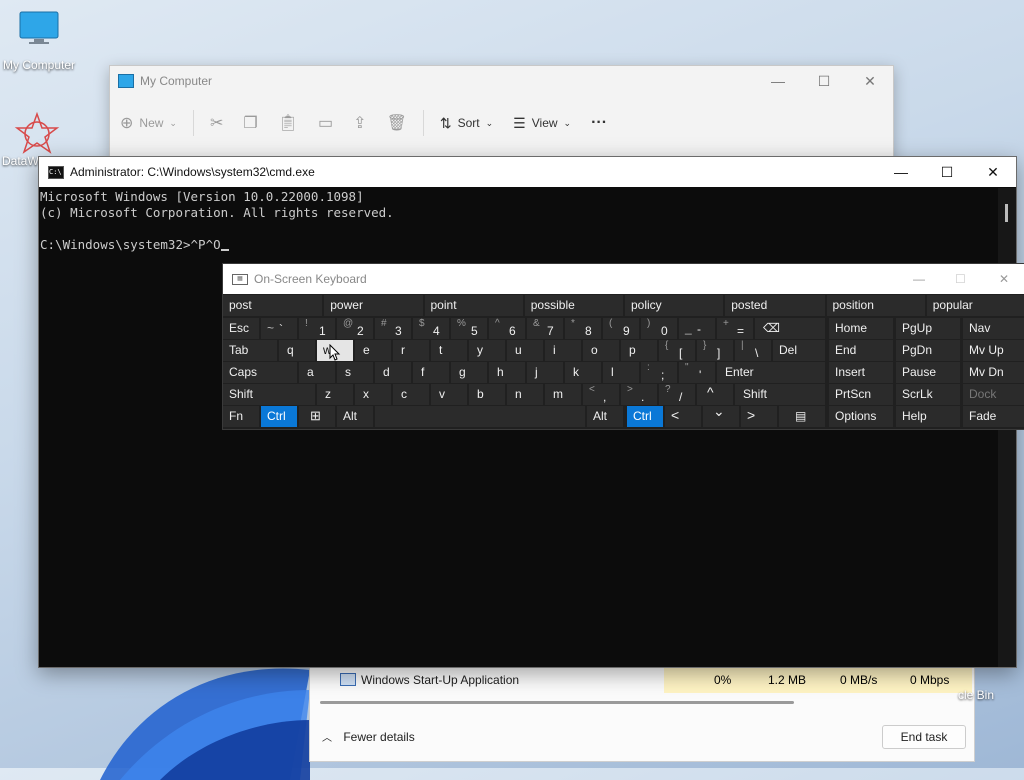 The image size is (1024, 780). What do you see at coordinates (928, 394) in the screenshot?
I see `key-scrlk: ScrLk` at bounding box center [928, 394].